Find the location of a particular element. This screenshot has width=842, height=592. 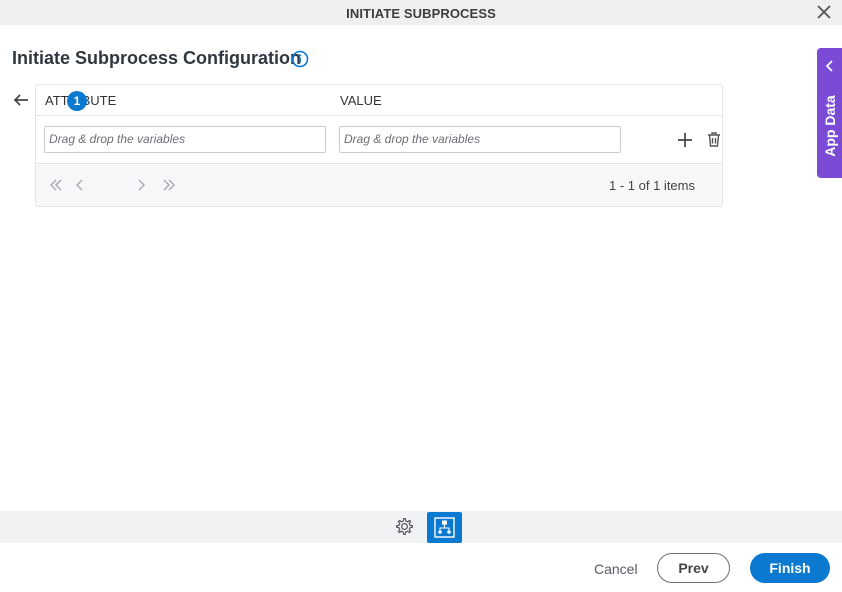

grid-pager: 1 - 1 of 1 items is located at coordinates (379, 185).